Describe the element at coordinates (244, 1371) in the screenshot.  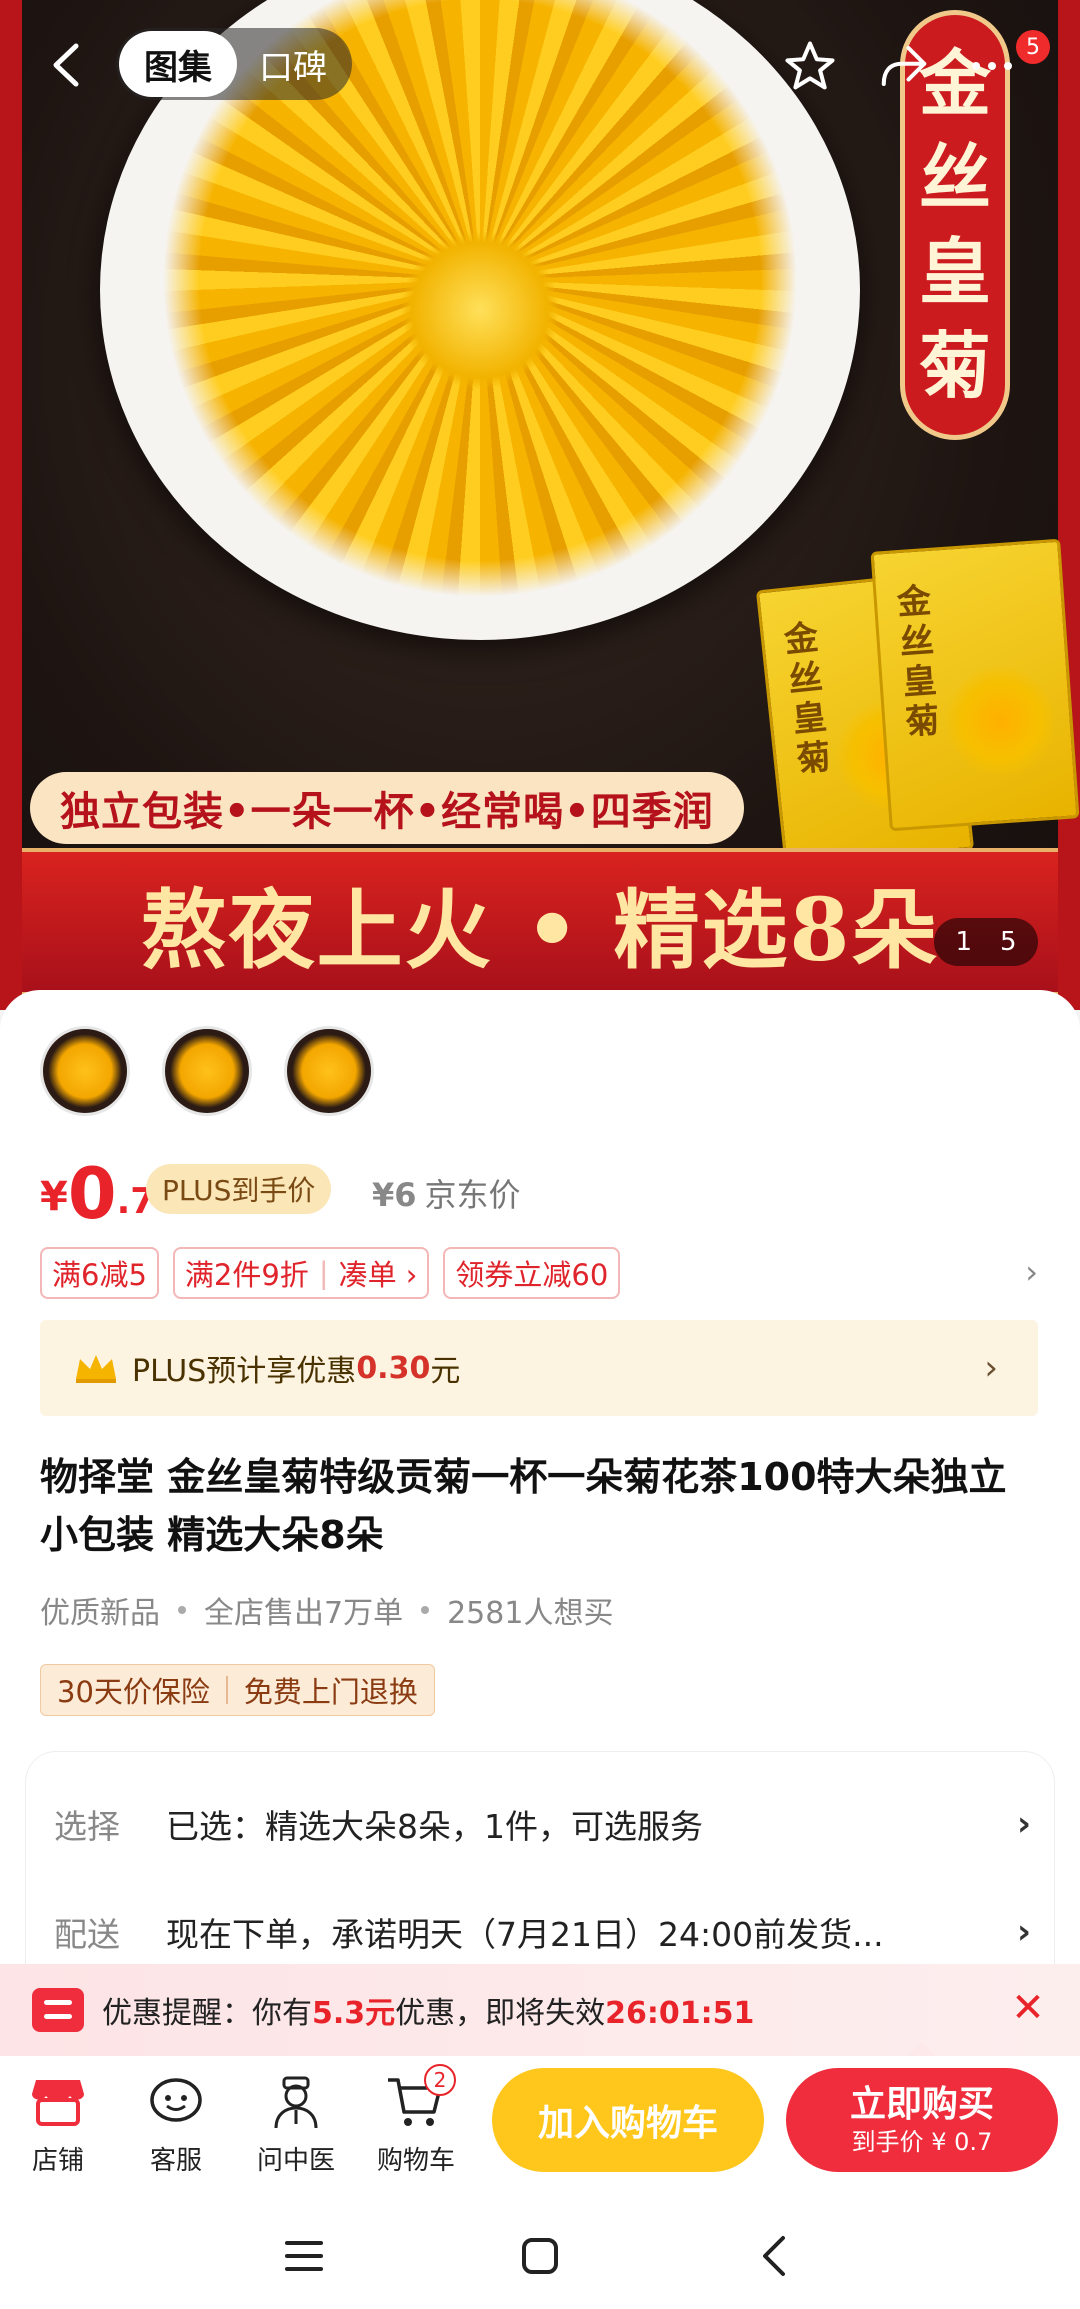
I see `plus-discount-text: PLUS预计享优惠` at that location.